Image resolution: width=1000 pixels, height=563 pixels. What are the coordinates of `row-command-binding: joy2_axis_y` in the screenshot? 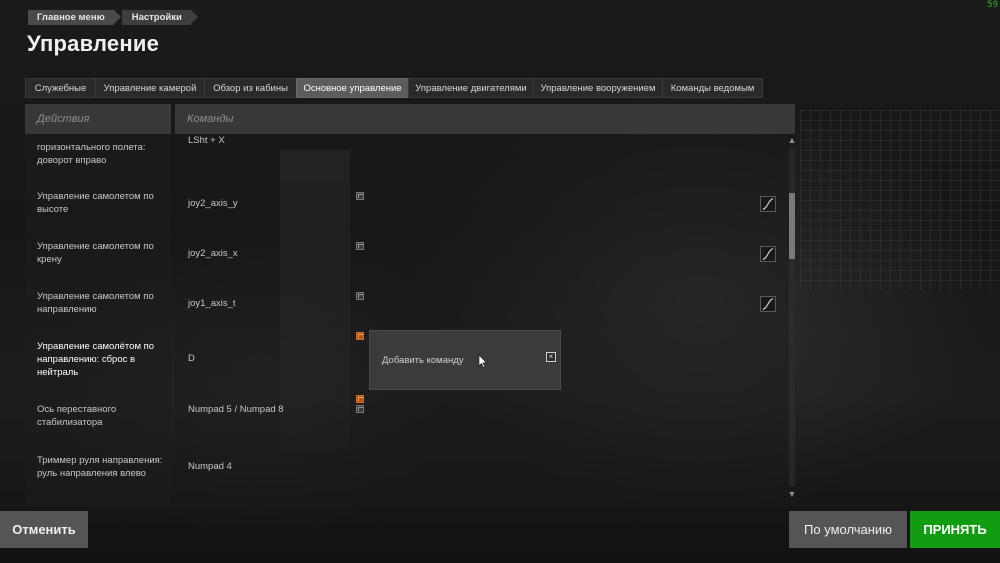 It's located at (263, 203).